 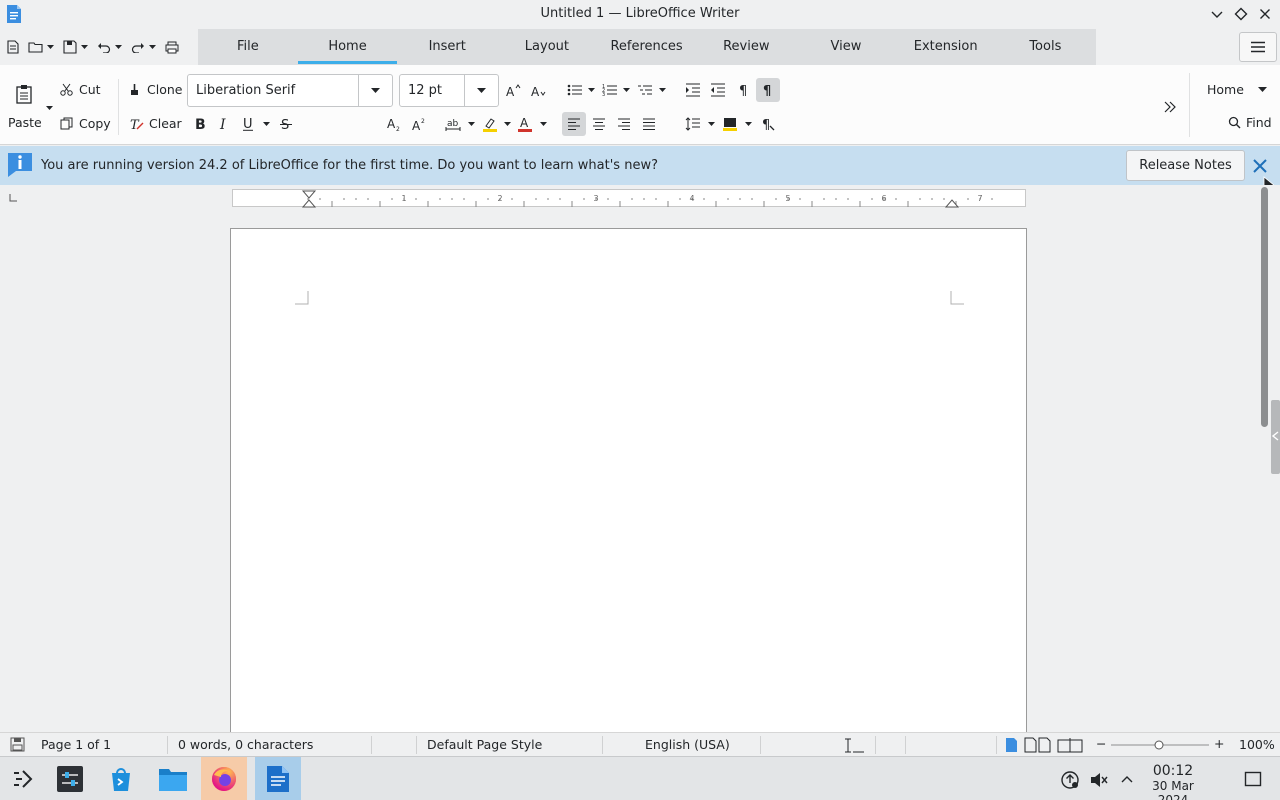 I want to click on paragraph-dialog-button: ¶, so click(x=768, y=124).